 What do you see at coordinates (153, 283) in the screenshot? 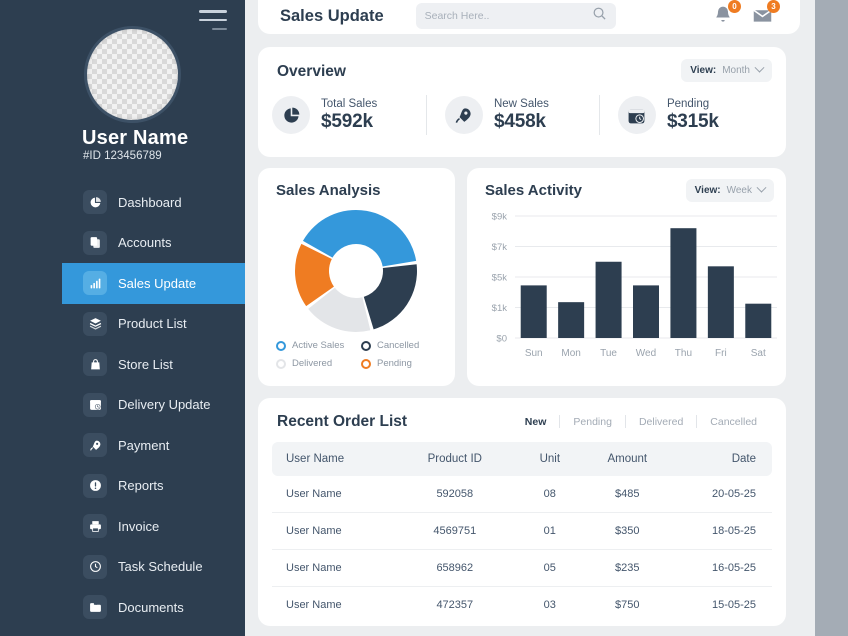
I see `sidebar-item-sales-update: Sales Update` at bounding box center [153, 283].